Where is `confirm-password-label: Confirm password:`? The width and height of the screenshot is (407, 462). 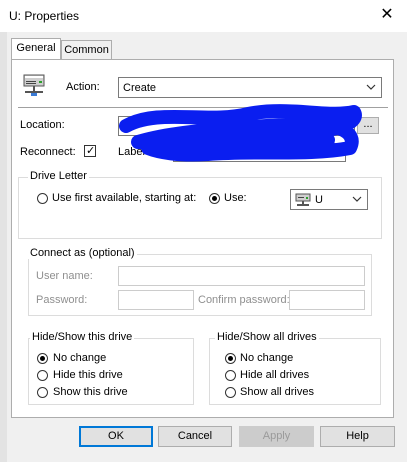 confirm-password-label: Confirm password: is located at coordinates (244, 300).